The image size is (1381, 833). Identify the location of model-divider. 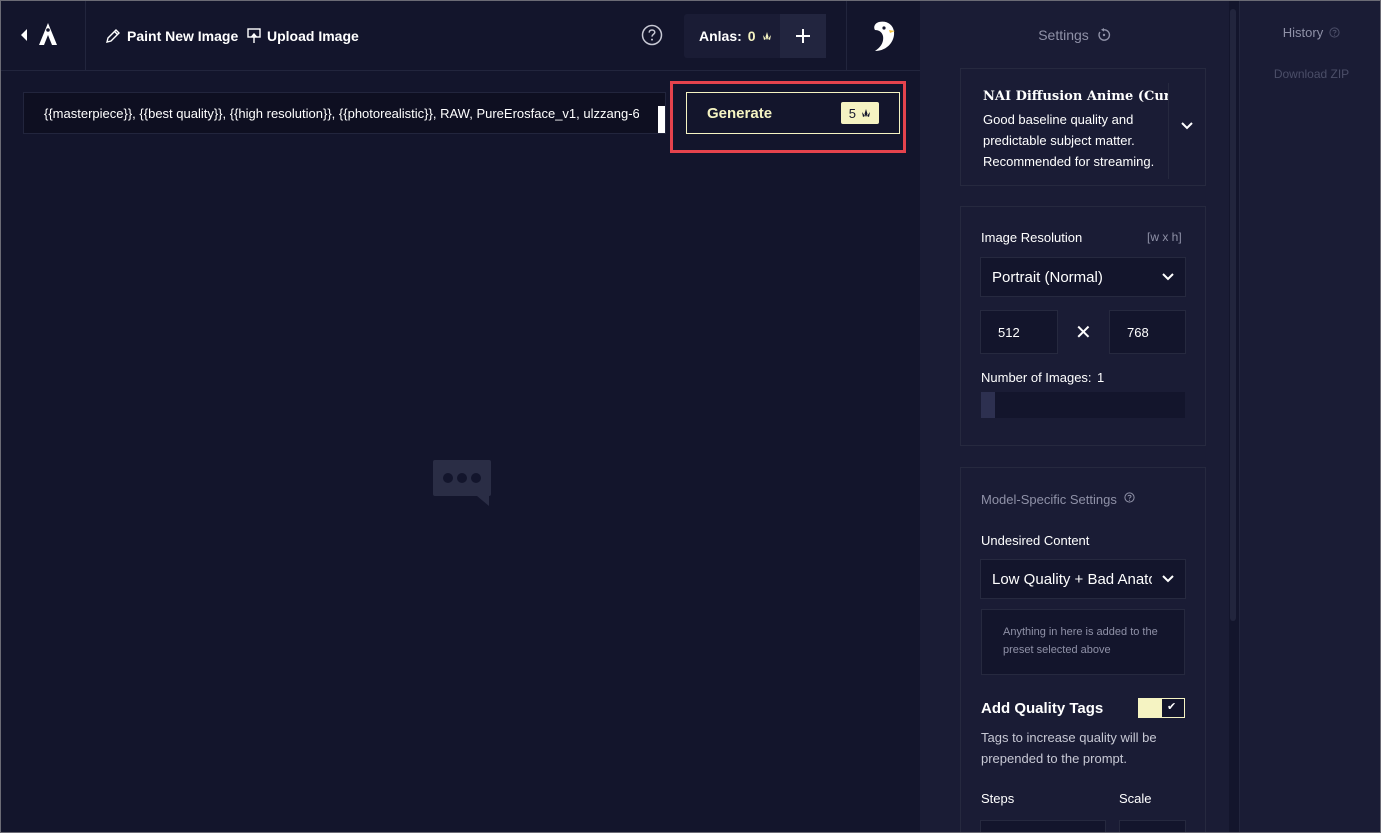
(1168, 131).